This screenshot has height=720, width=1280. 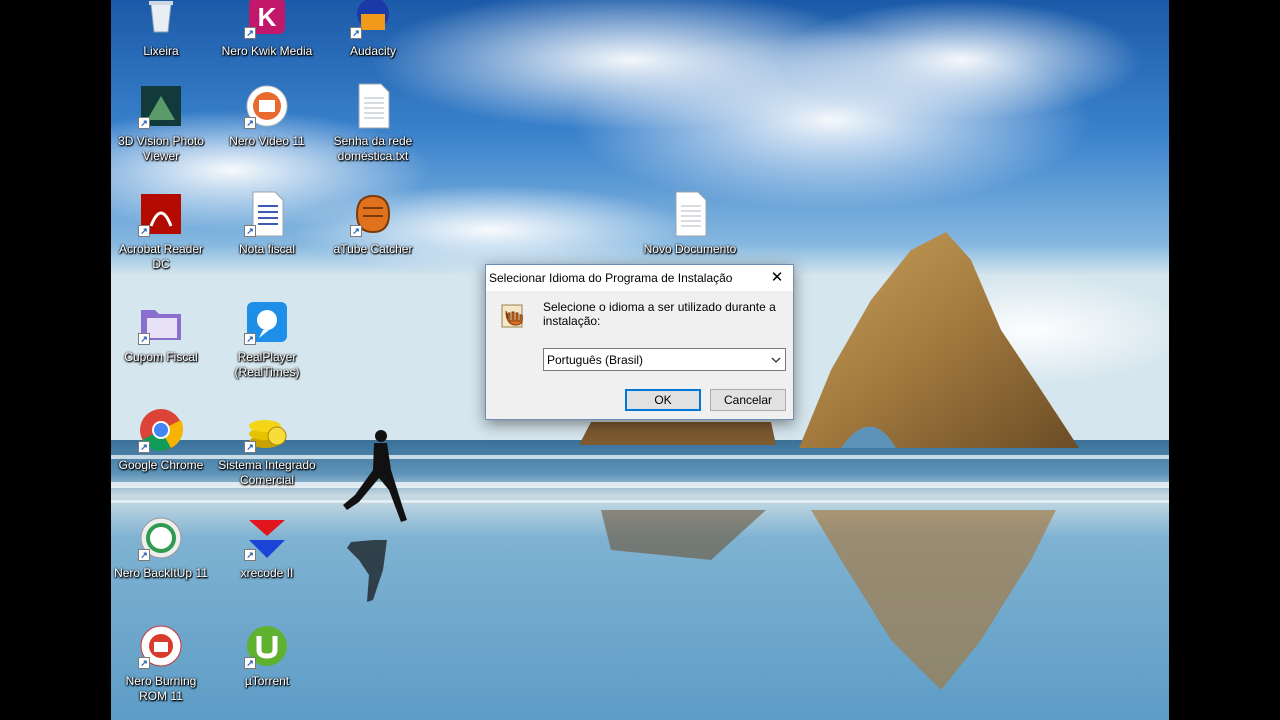 What do you see at coordinates (690, 249) in the screenshot?
I see `desktop-icon-label: Novo Documento` at bounding box center [690, 249].